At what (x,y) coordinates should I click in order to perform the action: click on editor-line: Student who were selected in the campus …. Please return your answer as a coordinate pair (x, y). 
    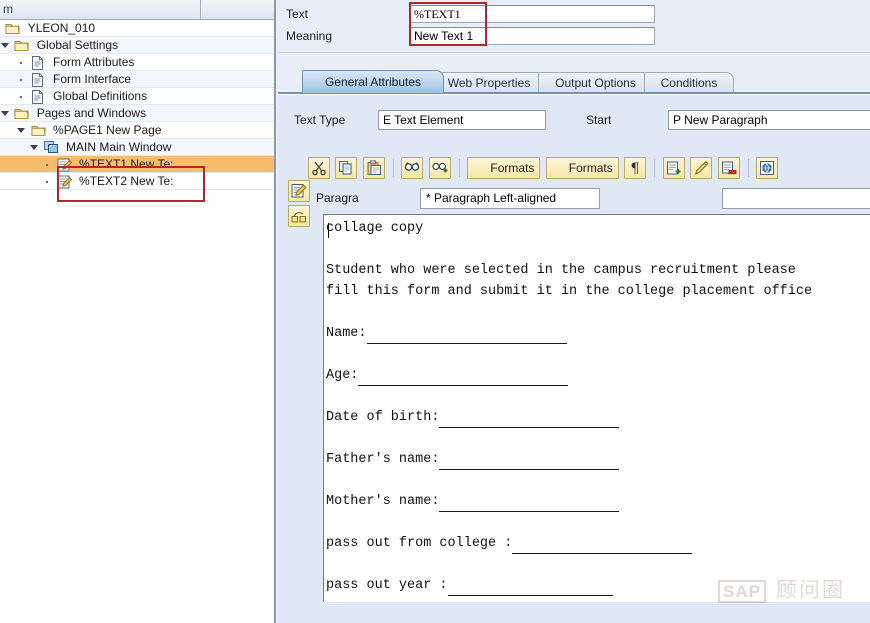
    Looking at the image, I should click on (598, 270).